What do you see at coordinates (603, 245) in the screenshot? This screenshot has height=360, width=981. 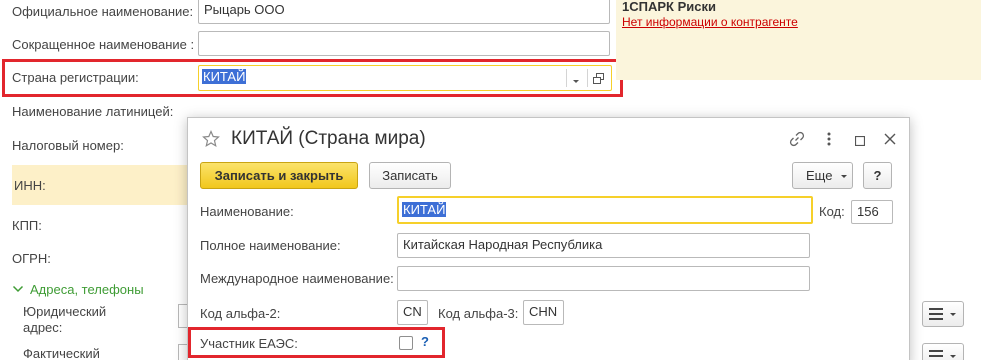 I see `full-name-input: Китайская Народная Республика` at bounding box center [603, 245].